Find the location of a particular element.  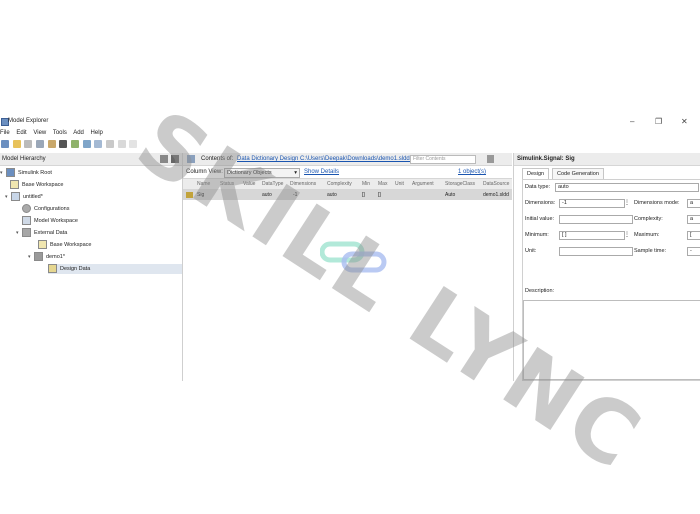

signal-icon is located at coordinates (189, 195).